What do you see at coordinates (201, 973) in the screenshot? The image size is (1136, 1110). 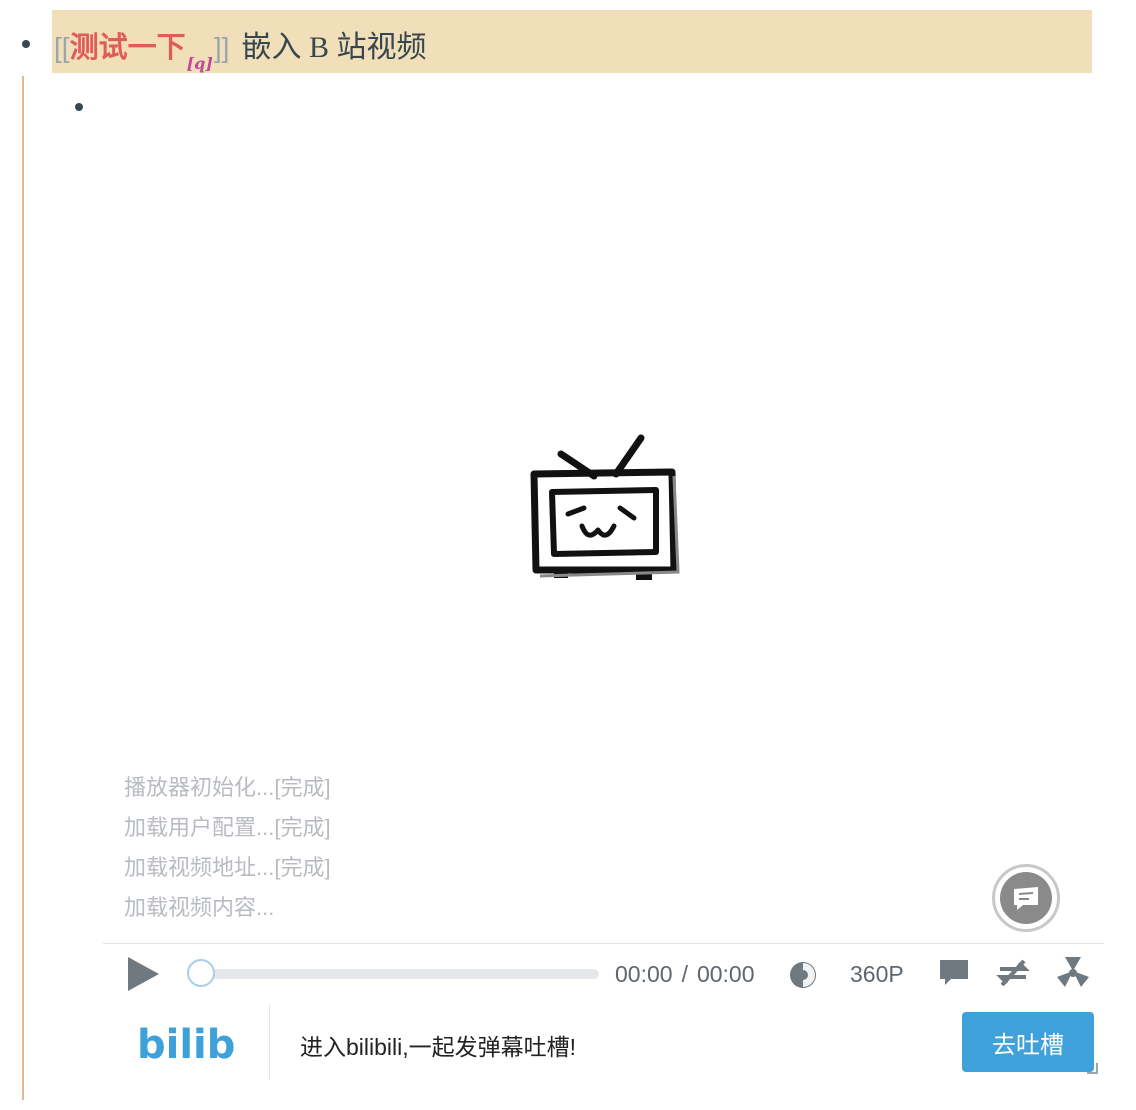 I see `progress-knob` at bounding box center [201, 973].